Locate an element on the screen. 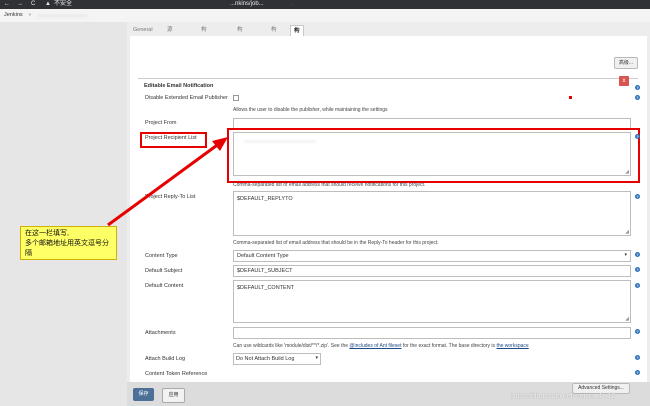 The image size is (650, 406). attachments-label: Attachments is located at coordinates (160, 333).